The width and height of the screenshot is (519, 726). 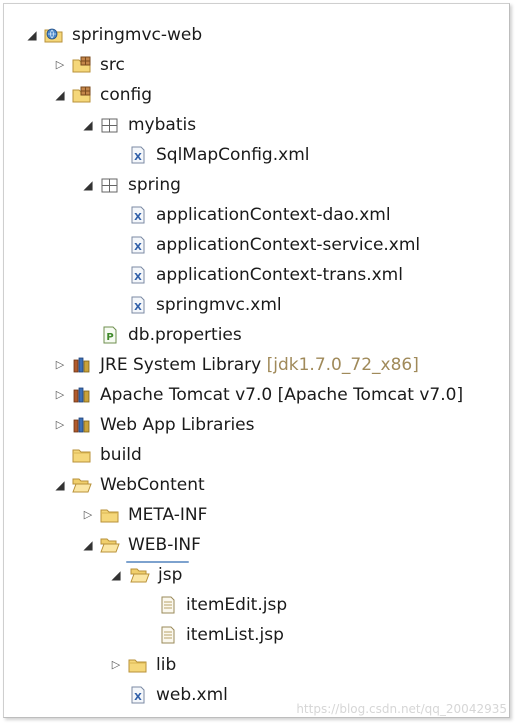 I want to click on jdk-version-decoration: [jdk1.7.0_72_x86], so click(x=342, y=365).